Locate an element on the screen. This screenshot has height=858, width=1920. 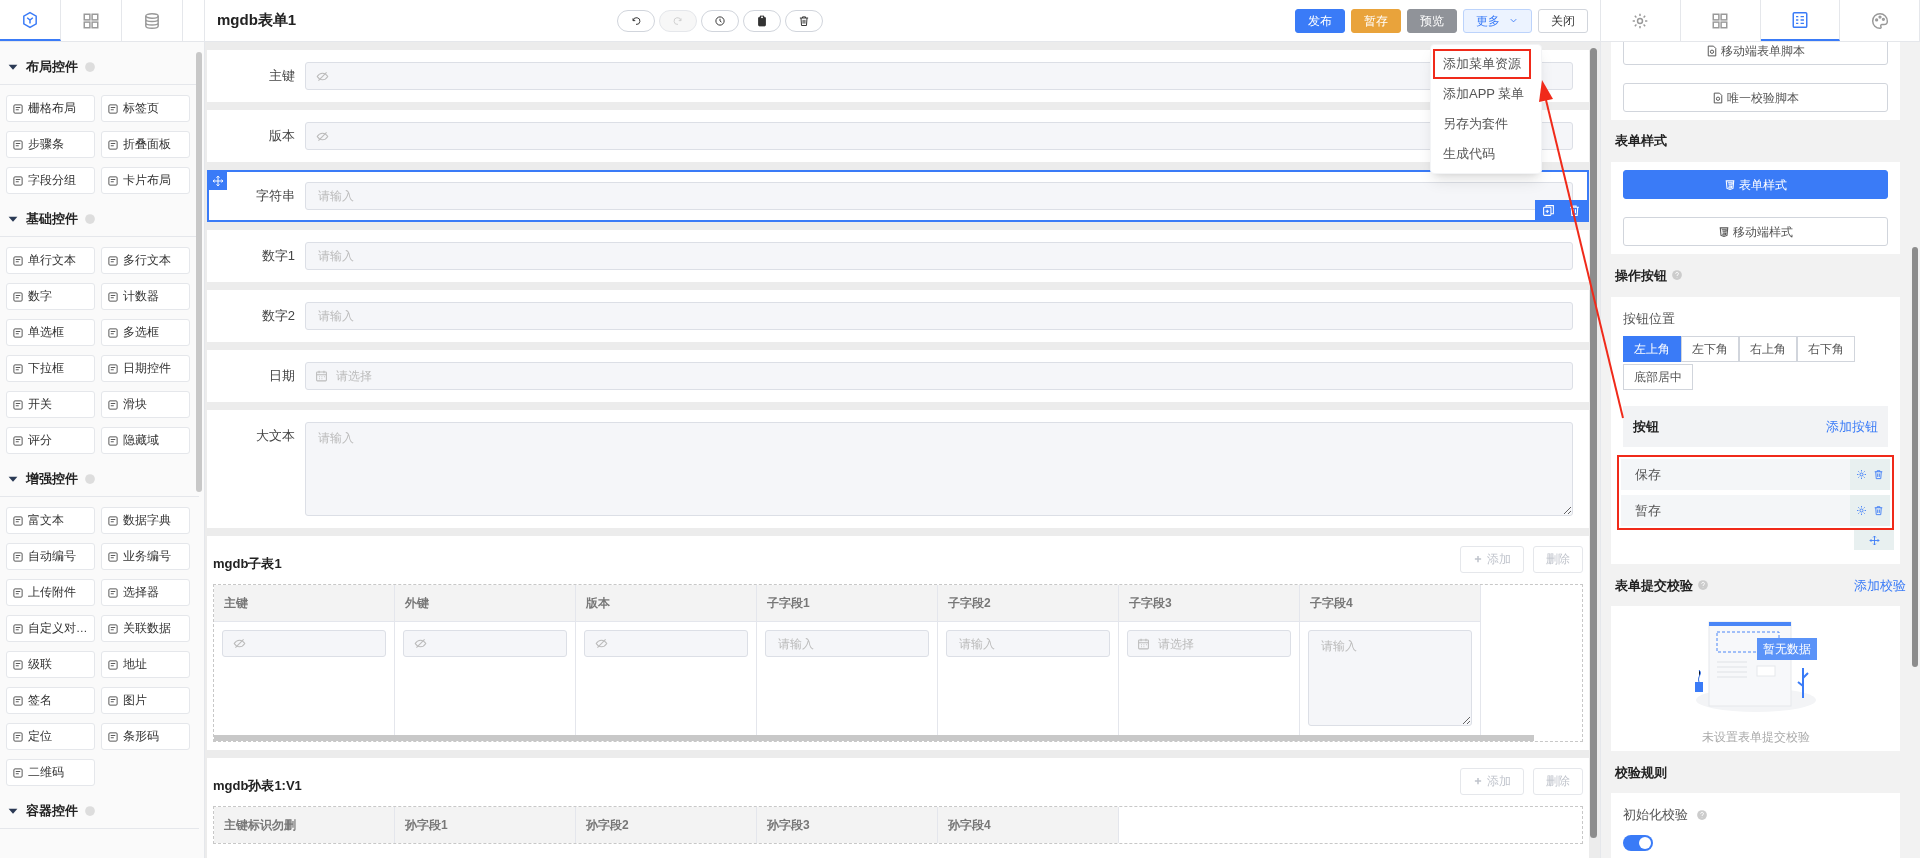
palette-item: 二维码 is located at coordinates (50, 772).